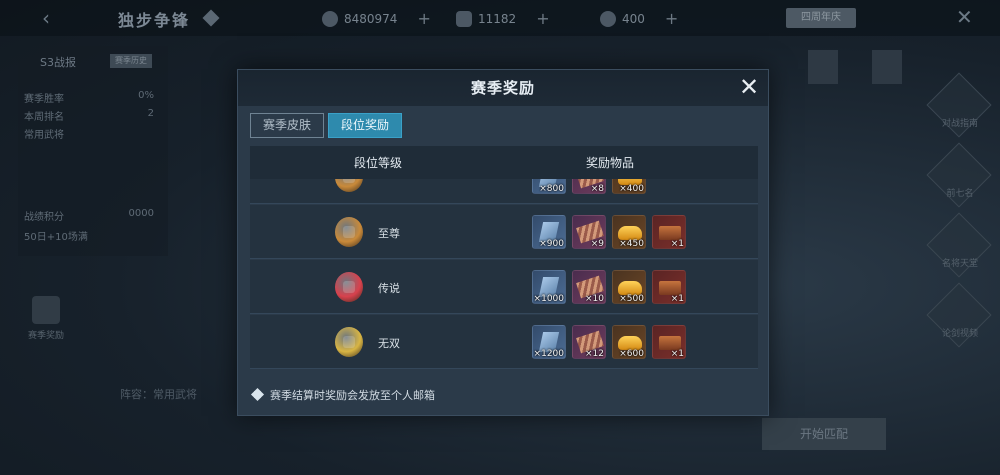 This screenshot has width=1000, height=475. I want to click on reward-item-purple: ×8, so click(589, 186).